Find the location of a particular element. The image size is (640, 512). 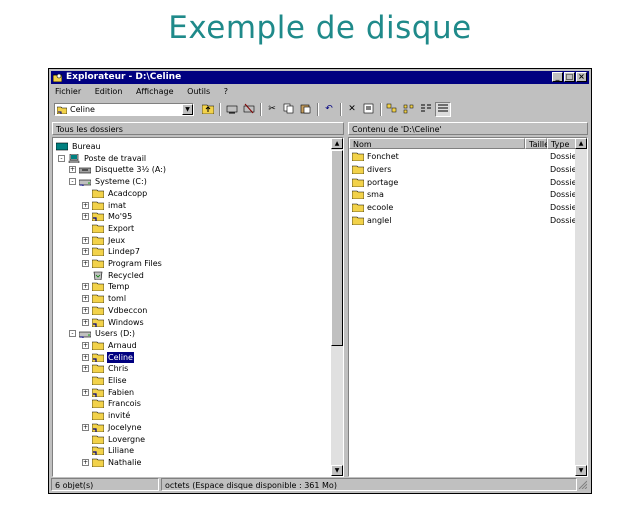

menu-outils: Outils is located at coordinates (198, 91).